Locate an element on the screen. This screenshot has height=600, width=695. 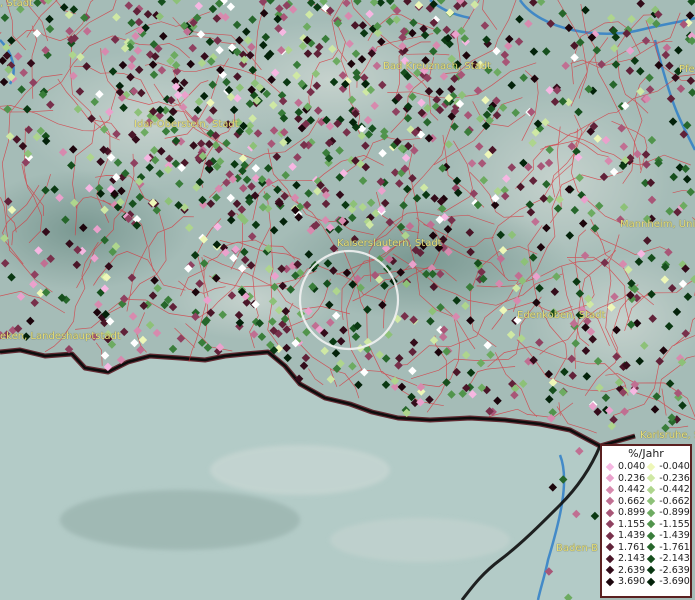
legend-value-pos: 1.155 is located at coordinates (632, 524).